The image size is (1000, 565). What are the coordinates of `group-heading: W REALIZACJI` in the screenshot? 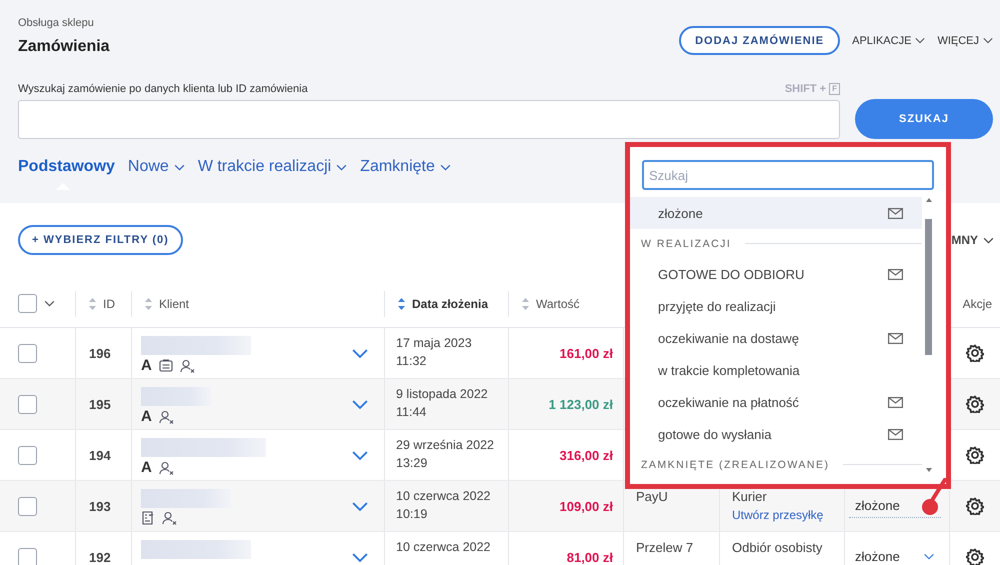 It's located at (686, 244).